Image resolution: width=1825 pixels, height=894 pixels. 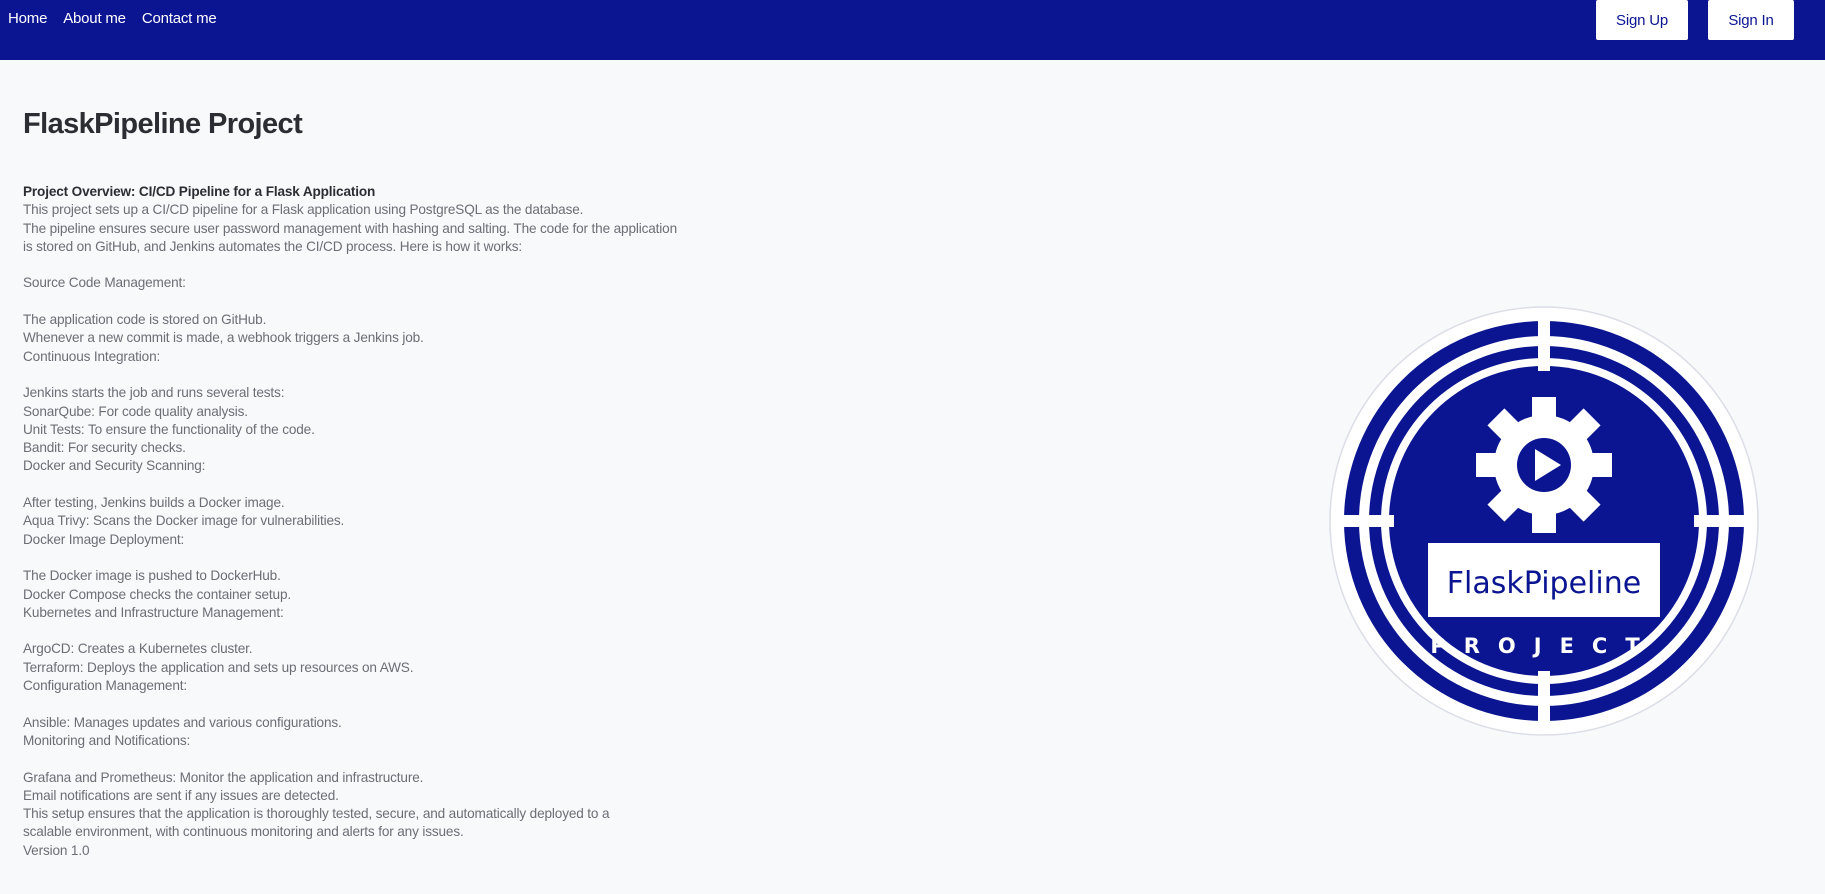 What do you see at coordinates (56, 850) in the screenshot?
I see `description-line: Version 1.0` at bounding box center [56, 850].